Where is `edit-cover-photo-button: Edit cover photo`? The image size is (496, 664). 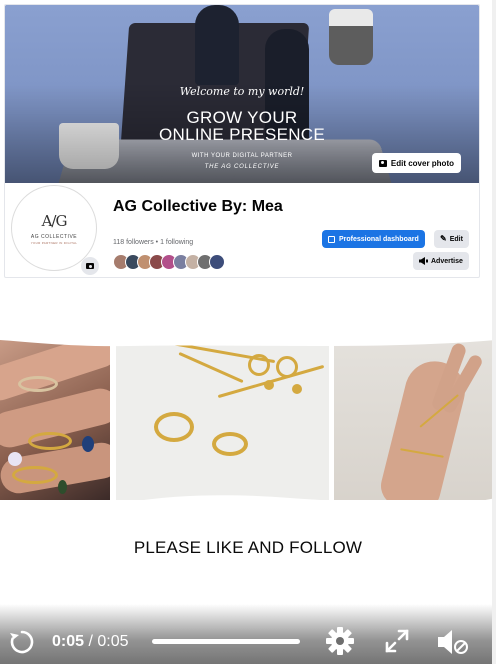 edit-cover-photo-button: Edit cover photo is located at coordinates (416, 163).